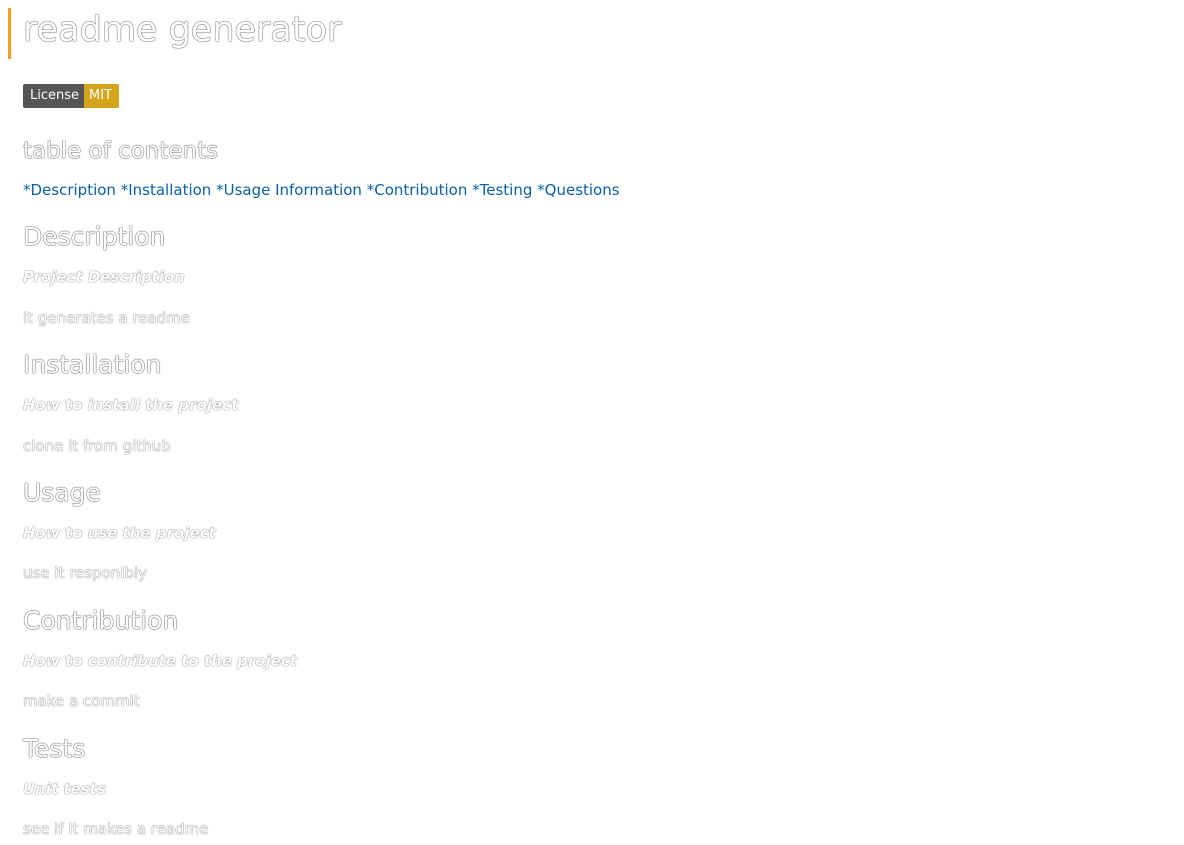  Describe the element at coordinates (160, 661) in the screenshot. I see `section-subheading-contribution: How to contribute to the project` at that location.